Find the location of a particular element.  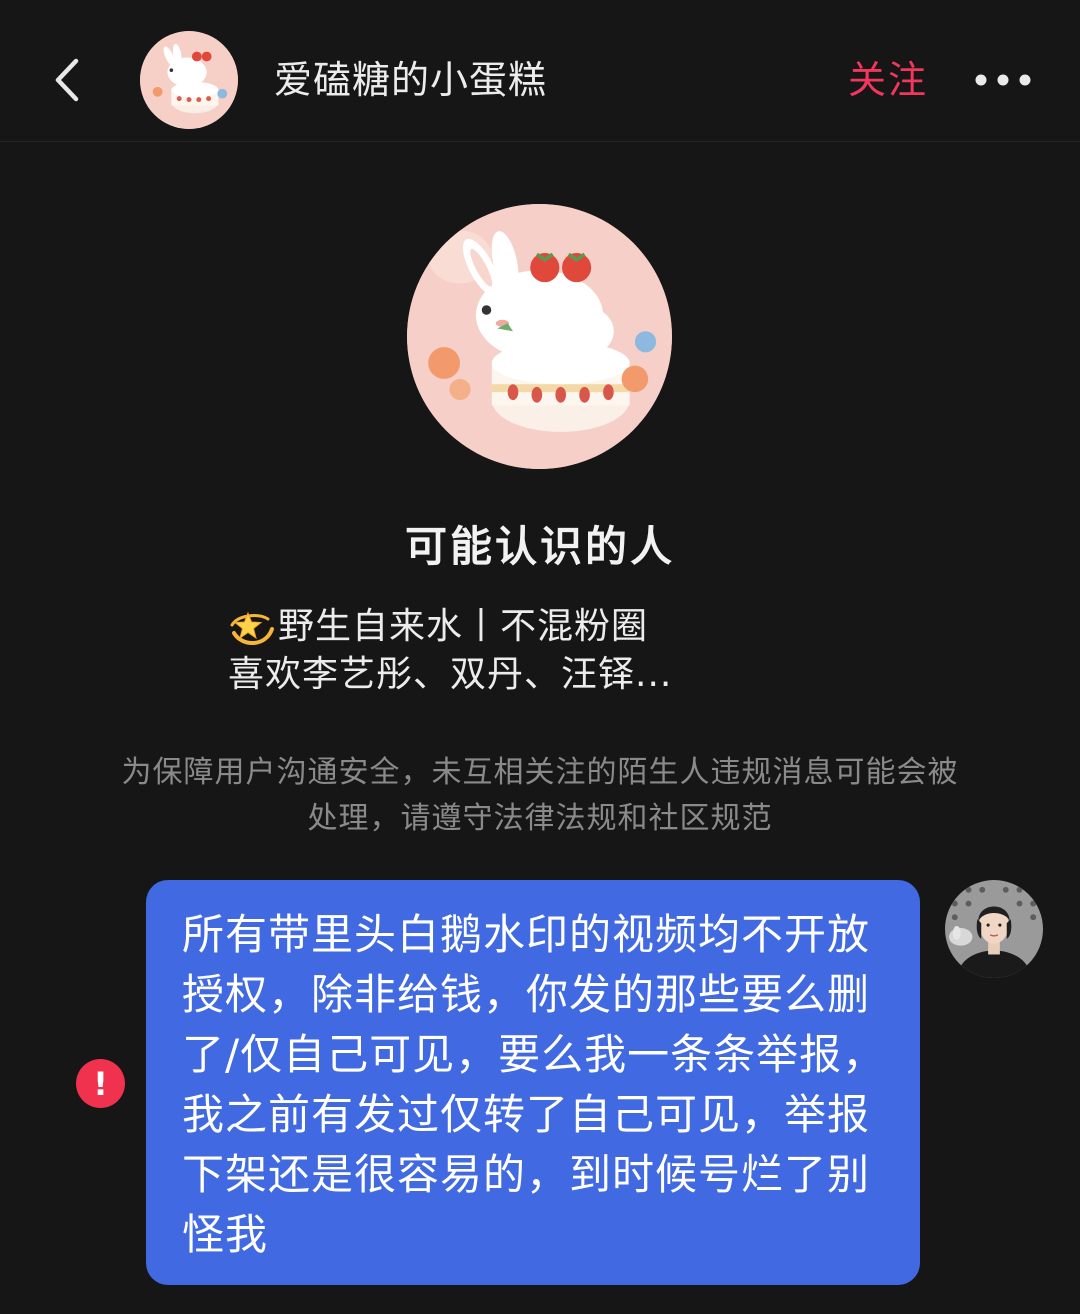

contact-avatar is located at coordinates (189, 80).